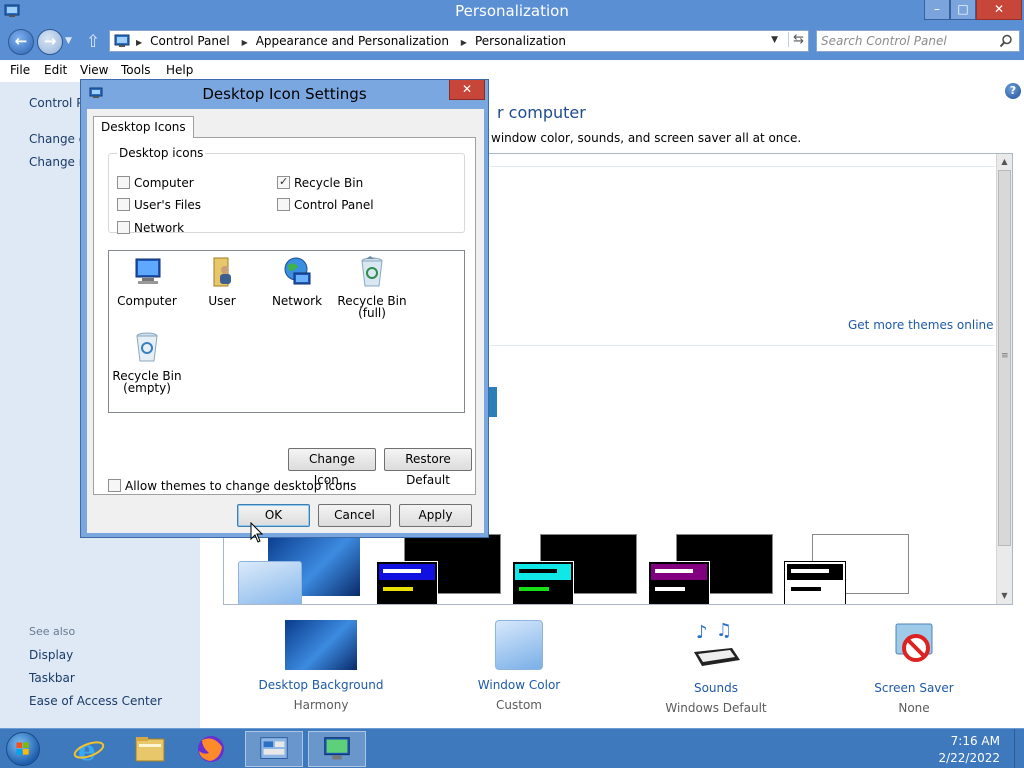 Image resolution: width=1024 pixels, height=768 pixels. I want to click on clock-date: 2/22/2022, so click(969, 758).